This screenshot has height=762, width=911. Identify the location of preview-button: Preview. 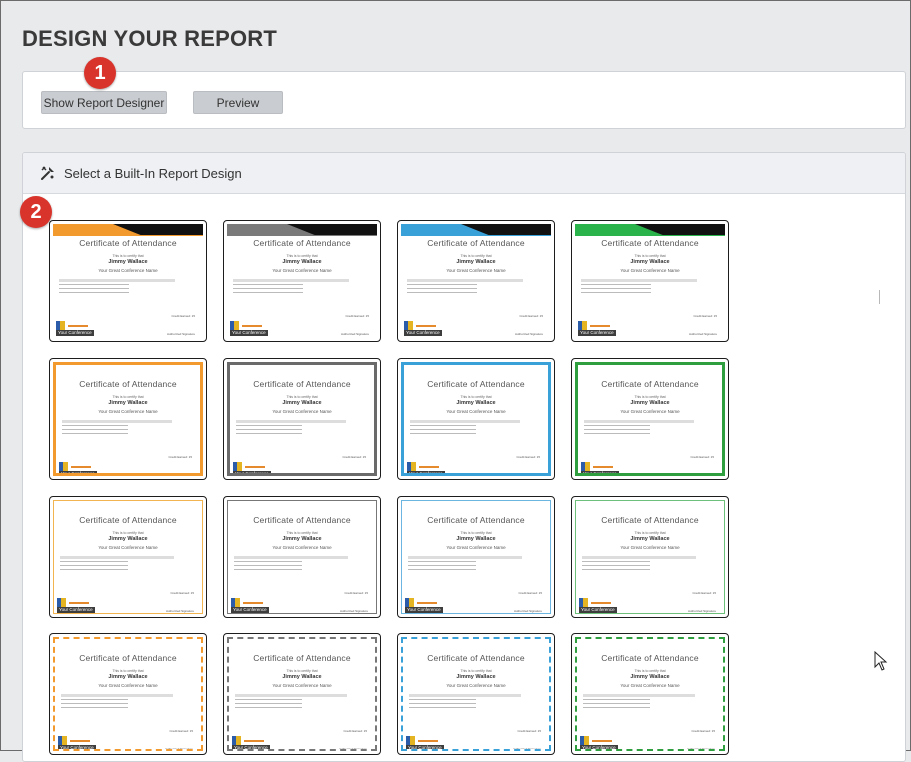
(238, 102).